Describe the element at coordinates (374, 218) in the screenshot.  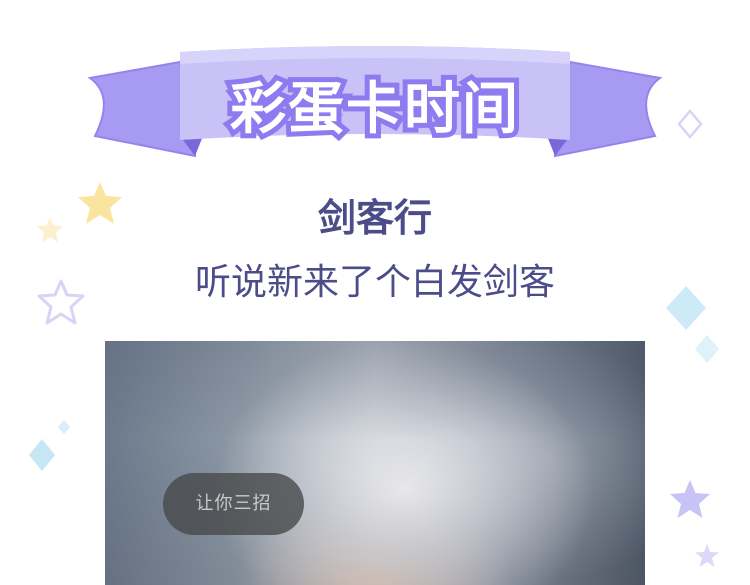
I see `work-title: 剑客行` at that location.